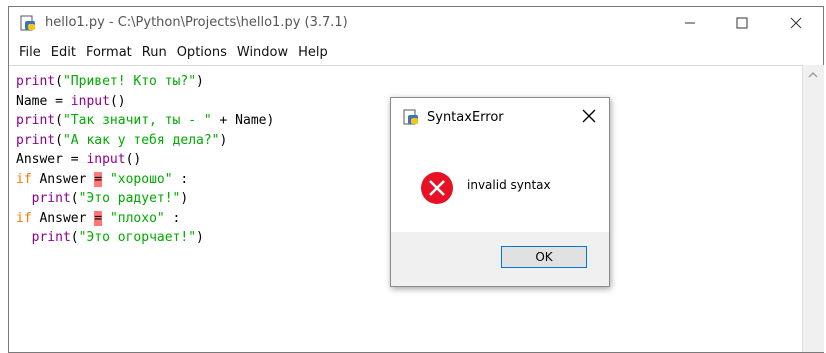 The width and height of the screenshot is (826, 353). I want to click on maximize-button, so click(742, 23).